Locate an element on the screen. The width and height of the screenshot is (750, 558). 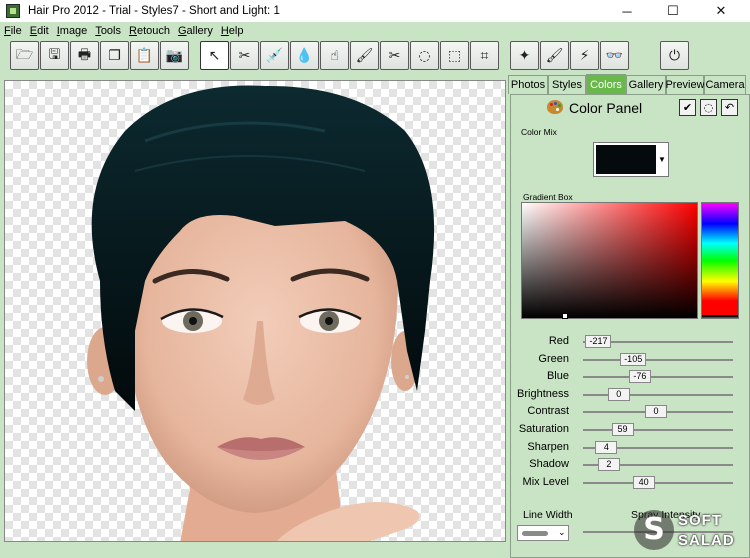
glasses-button: 👓 is located at coordinates (614, 55).